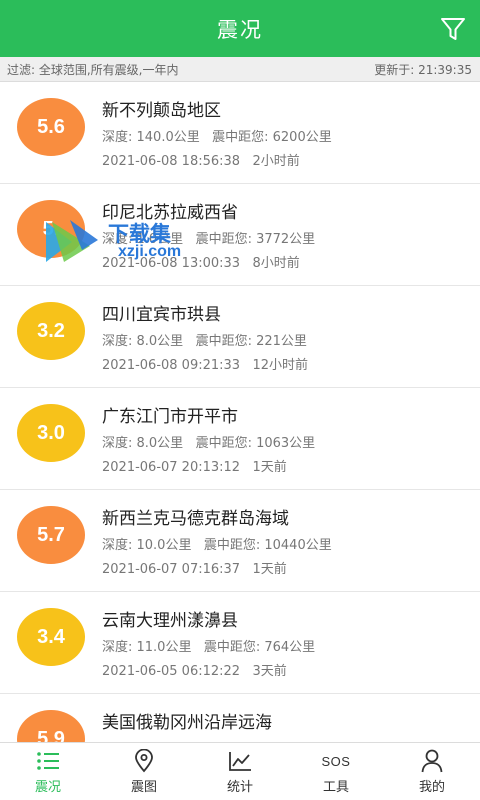  What do you see at coordinates (51, 331) in the screenshot?
I see `magnitude-badge: 3.2` at bounding box center [51, 331].